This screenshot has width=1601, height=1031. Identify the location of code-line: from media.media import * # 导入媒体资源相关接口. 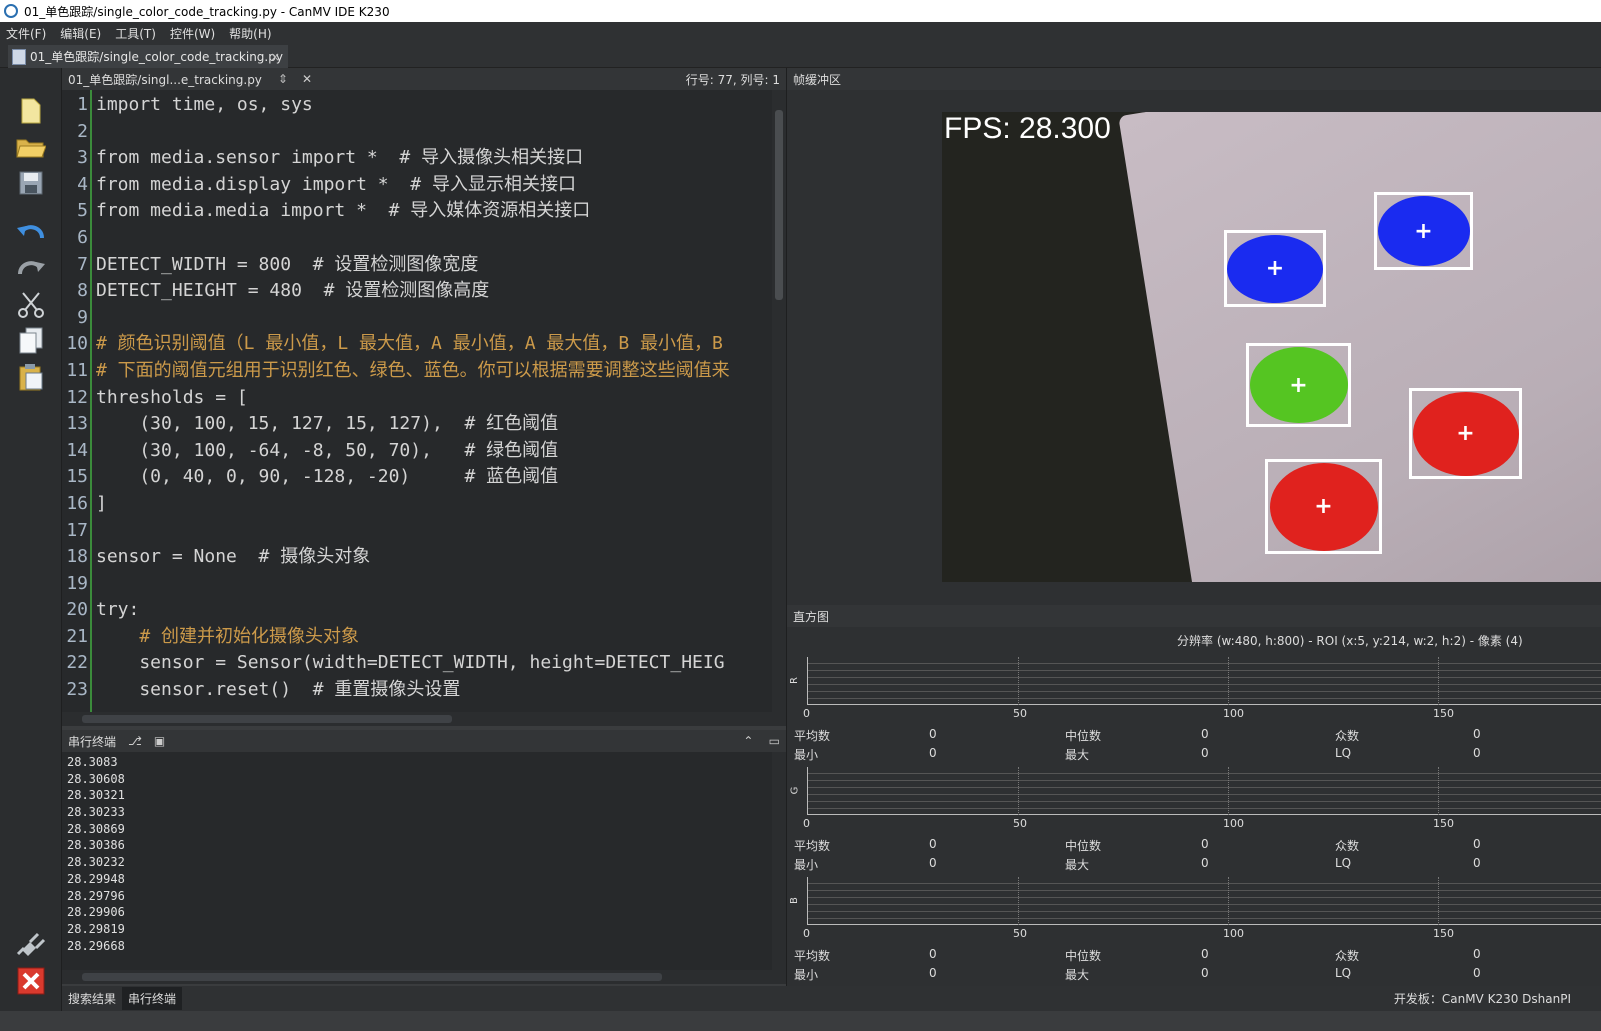
(413, 211).